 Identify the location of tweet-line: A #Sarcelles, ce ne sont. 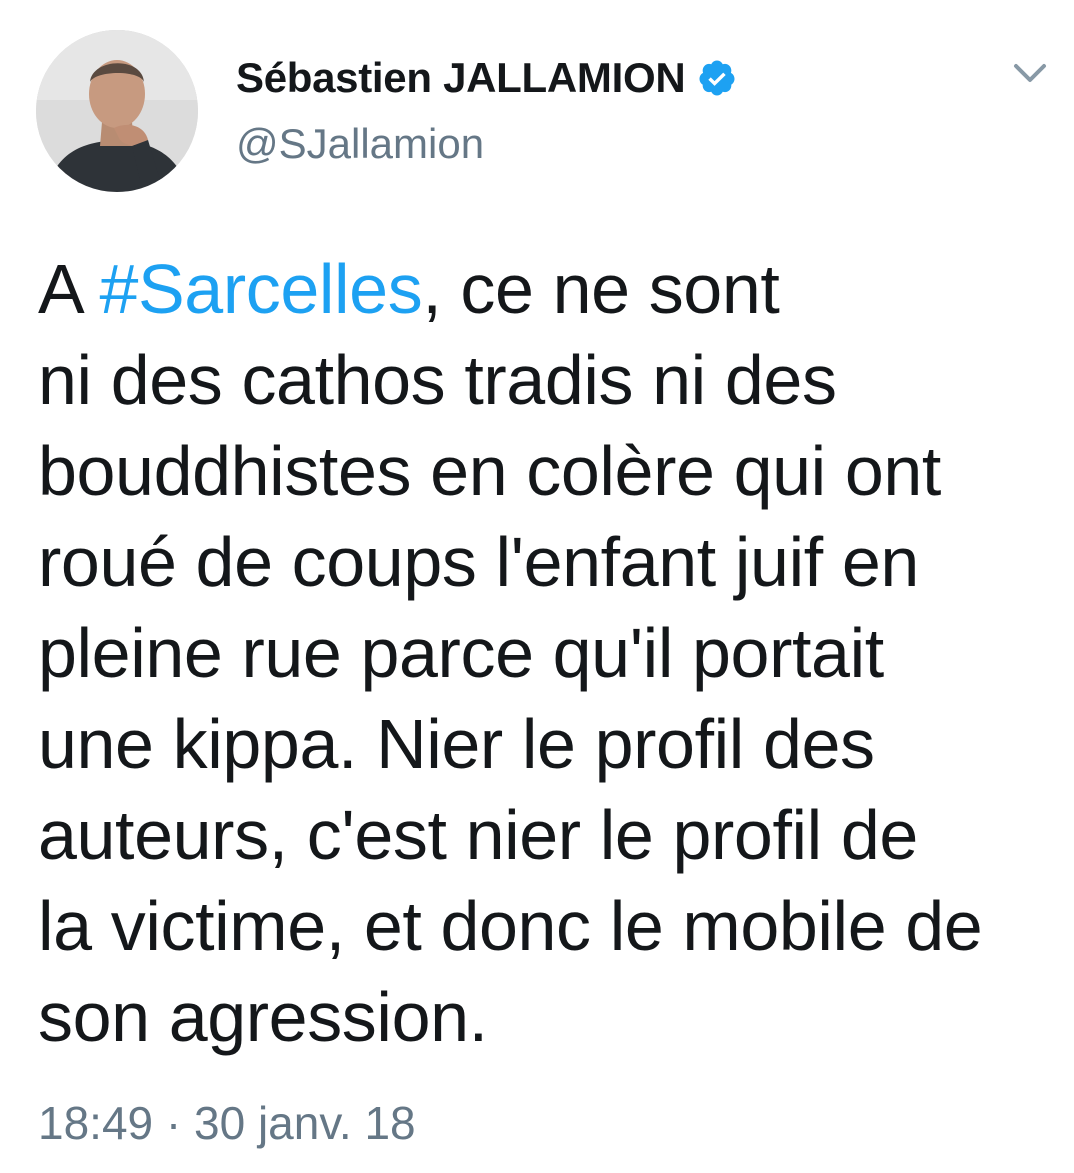
(543, 289).